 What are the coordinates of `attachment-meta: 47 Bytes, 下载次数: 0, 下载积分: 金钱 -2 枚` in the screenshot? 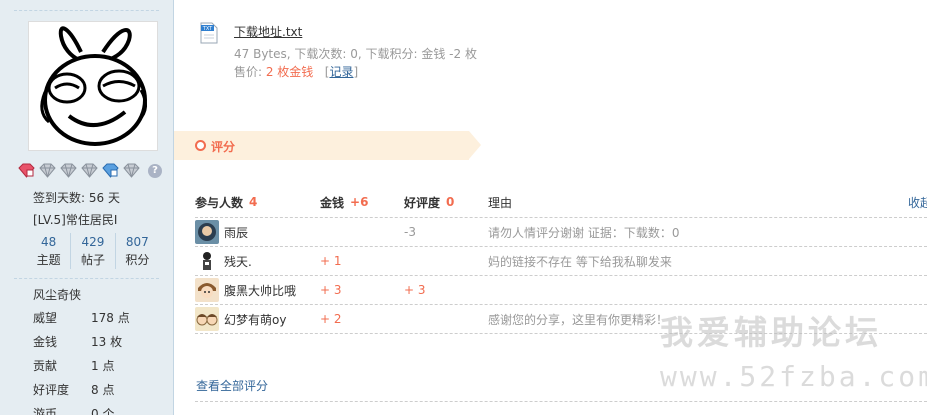 It's located at (355, 54).